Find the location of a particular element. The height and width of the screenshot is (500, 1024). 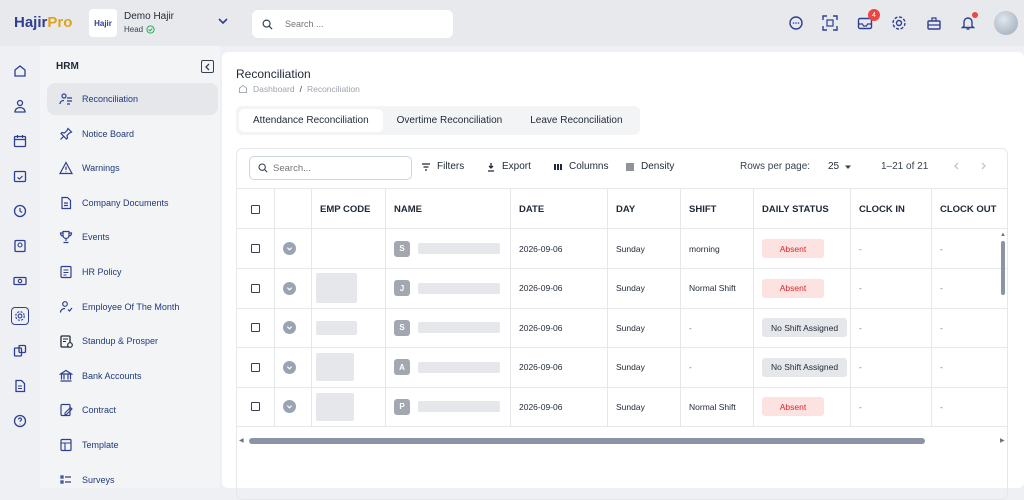

col-daily-status: DAILY STATUS is located at coordinates (801, 209).